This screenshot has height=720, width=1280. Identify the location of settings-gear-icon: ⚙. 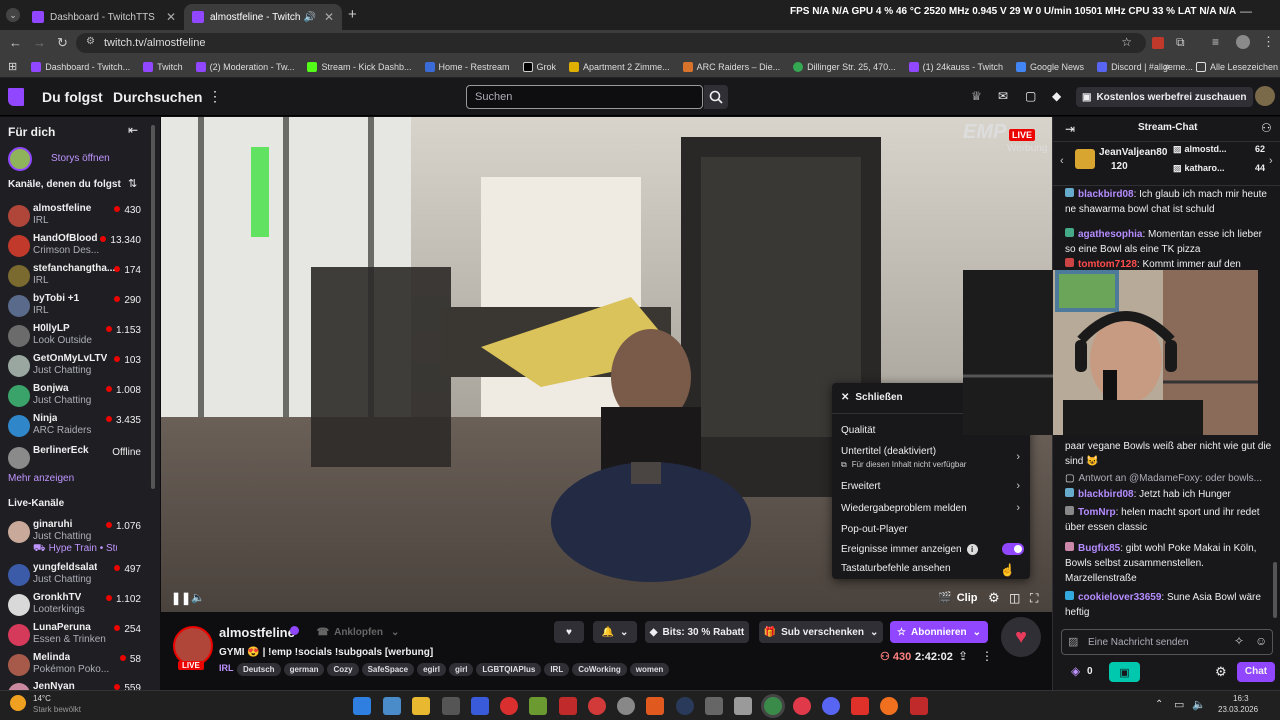
(994, 598).